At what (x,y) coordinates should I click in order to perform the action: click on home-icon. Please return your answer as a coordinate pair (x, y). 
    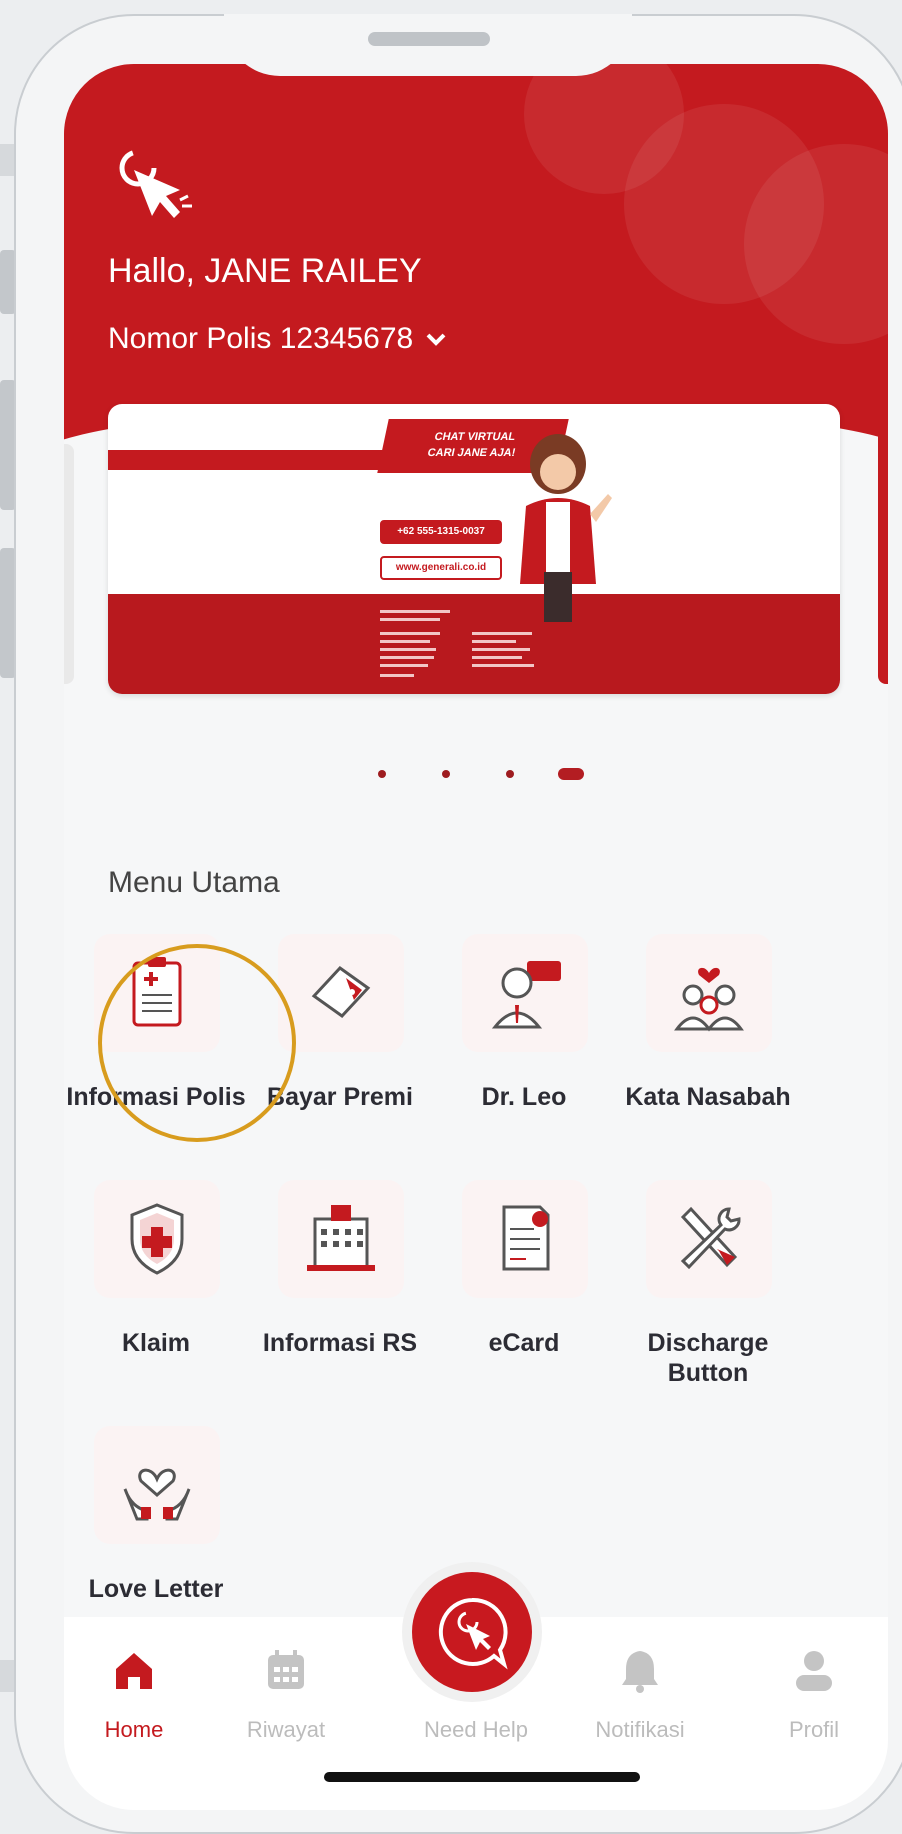
    Looking at the image, I should click on (134, 1671).